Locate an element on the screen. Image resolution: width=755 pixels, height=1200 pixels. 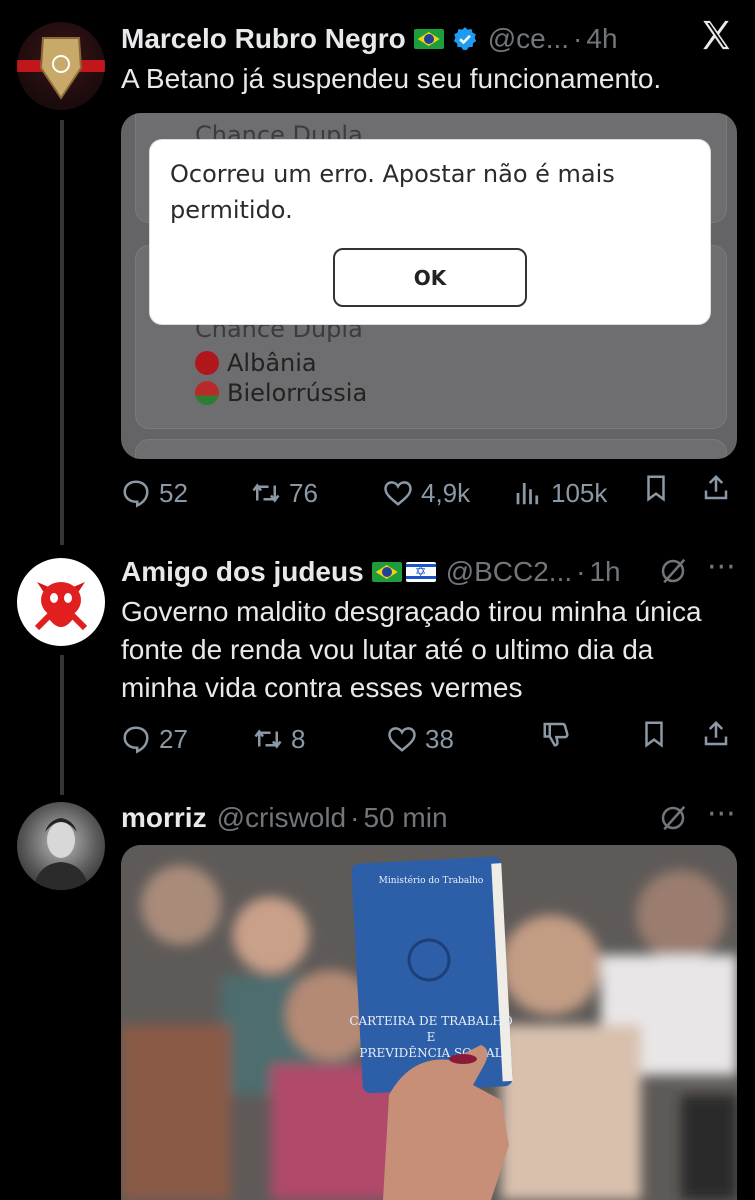
tweet-actions: 52 76 4,9k 105k is located at coordinates (431, 493).